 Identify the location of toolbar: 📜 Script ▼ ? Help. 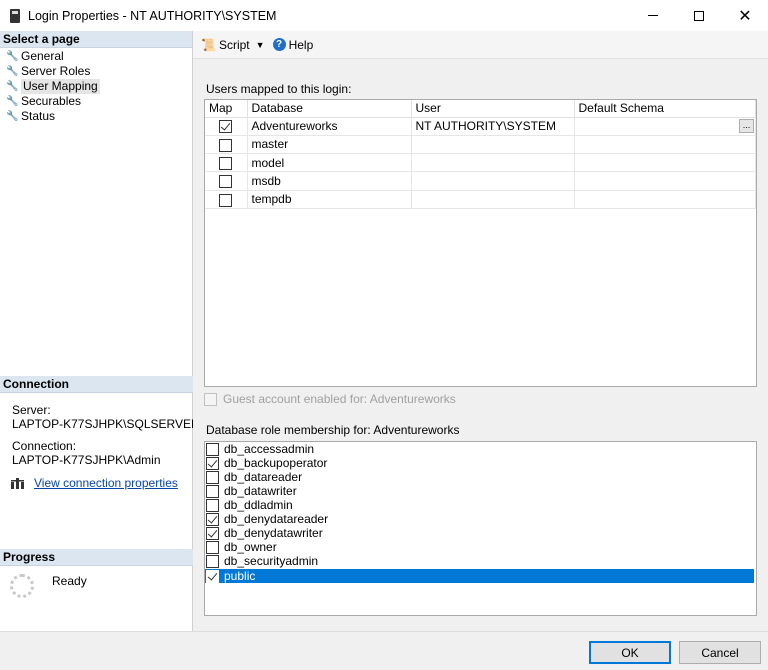
(480, 45).